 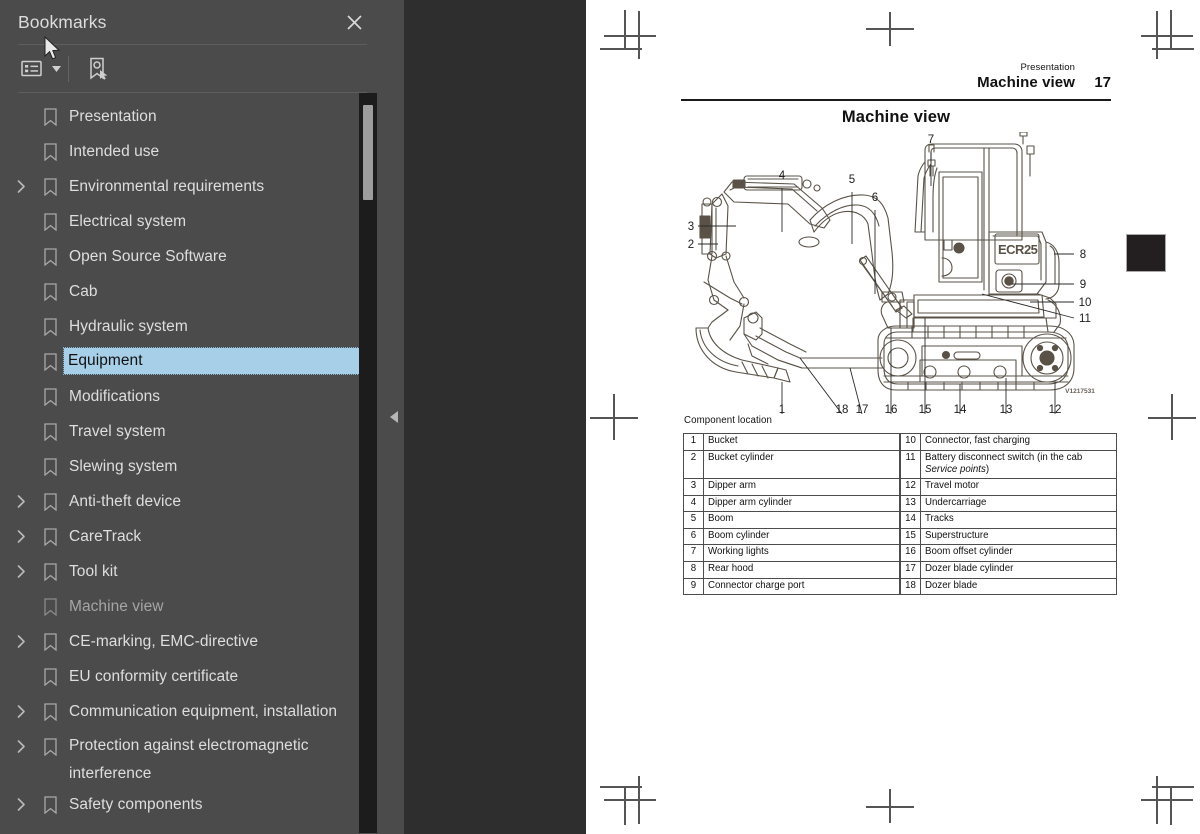 I want to click on bookmark-item: CareTrack, so click(x=191, y=536).